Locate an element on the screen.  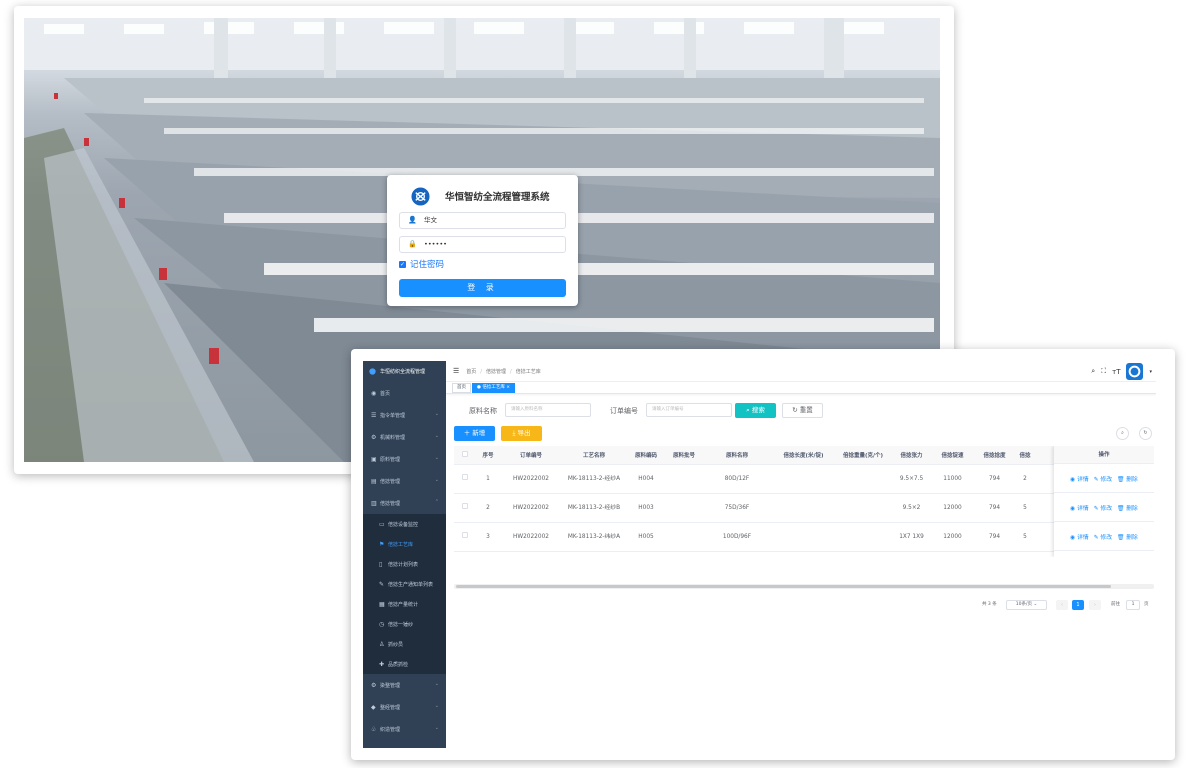
horizontal-scrollbar is located at coordinates (804, 586).